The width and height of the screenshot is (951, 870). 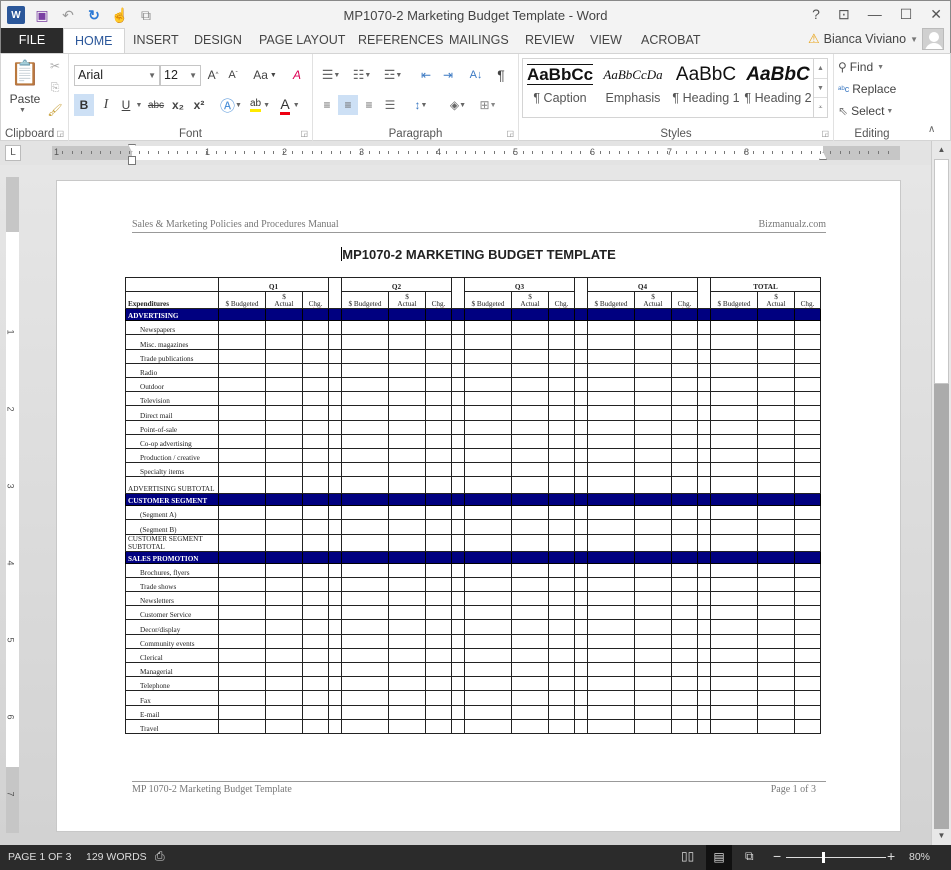 I want to click on underline-dropdown-icon: ▼, so click(x=139, y=105).